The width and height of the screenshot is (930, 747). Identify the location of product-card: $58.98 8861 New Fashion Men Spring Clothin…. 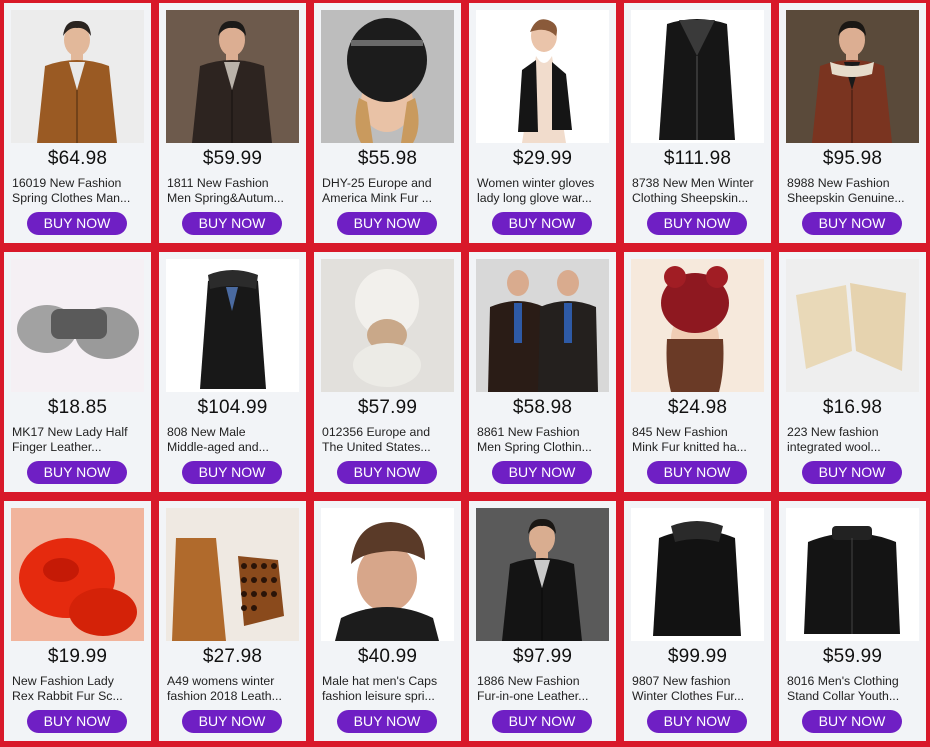
(542, 372).